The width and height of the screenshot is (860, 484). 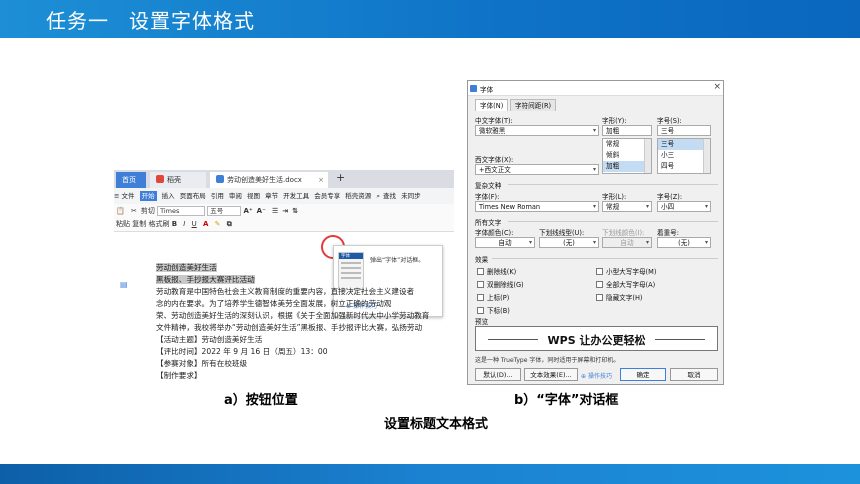 I want to click on list-icon: ☰, so click(x=275, y=211).